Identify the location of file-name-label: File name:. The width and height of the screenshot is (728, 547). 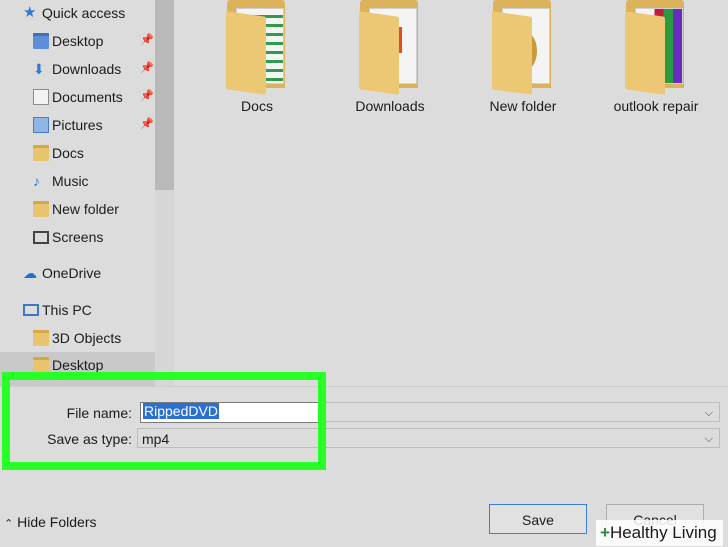
(99, 413).